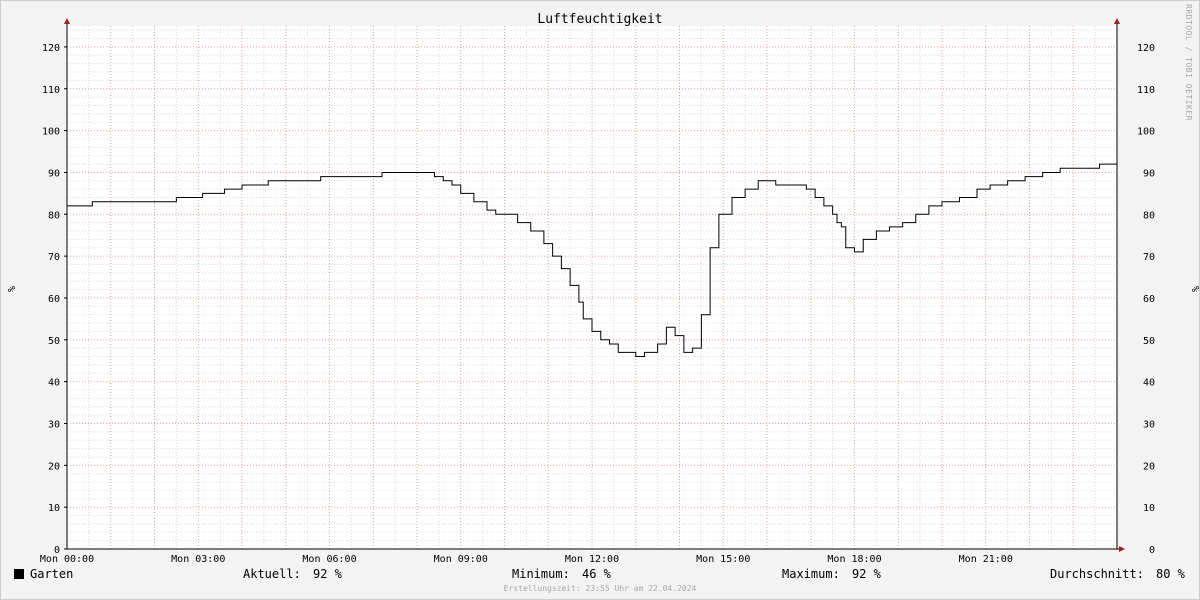 The image size is (1200, 600). I want to click on legend-avg-label: Durchschnitt:, so click(1097, 574).